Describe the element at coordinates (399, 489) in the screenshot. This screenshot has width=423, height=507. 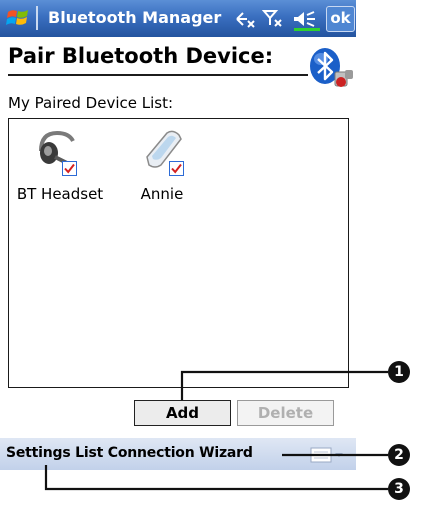
I see `callout-marker-3: 3` at that location.